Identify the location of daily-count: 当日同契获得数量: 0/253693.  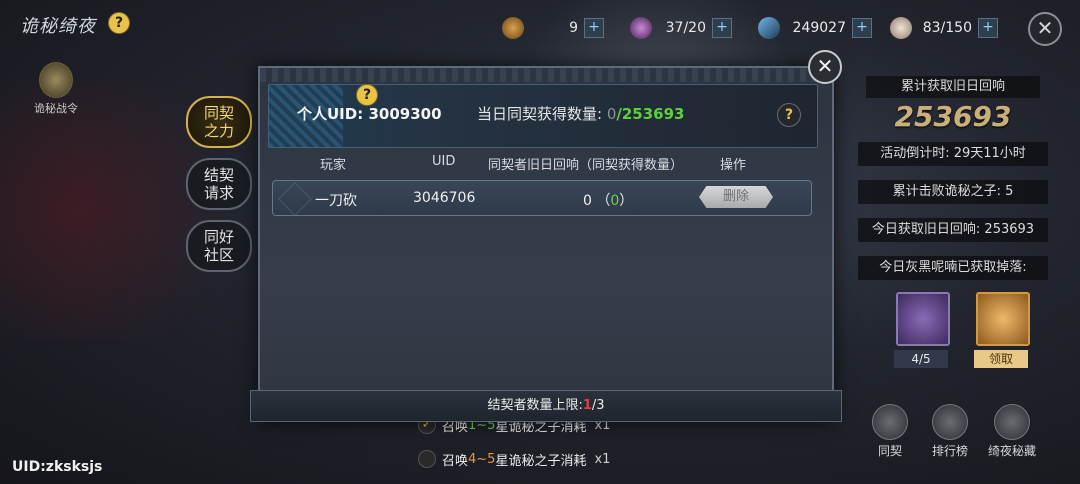
(581, 113).